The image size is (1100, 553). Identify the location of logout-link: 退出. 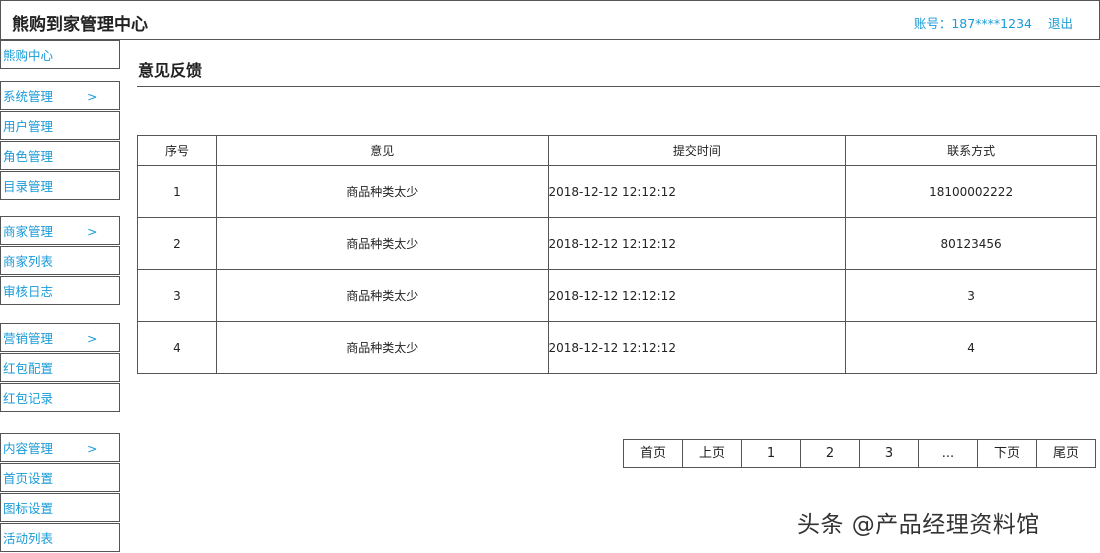
(1060, 22).